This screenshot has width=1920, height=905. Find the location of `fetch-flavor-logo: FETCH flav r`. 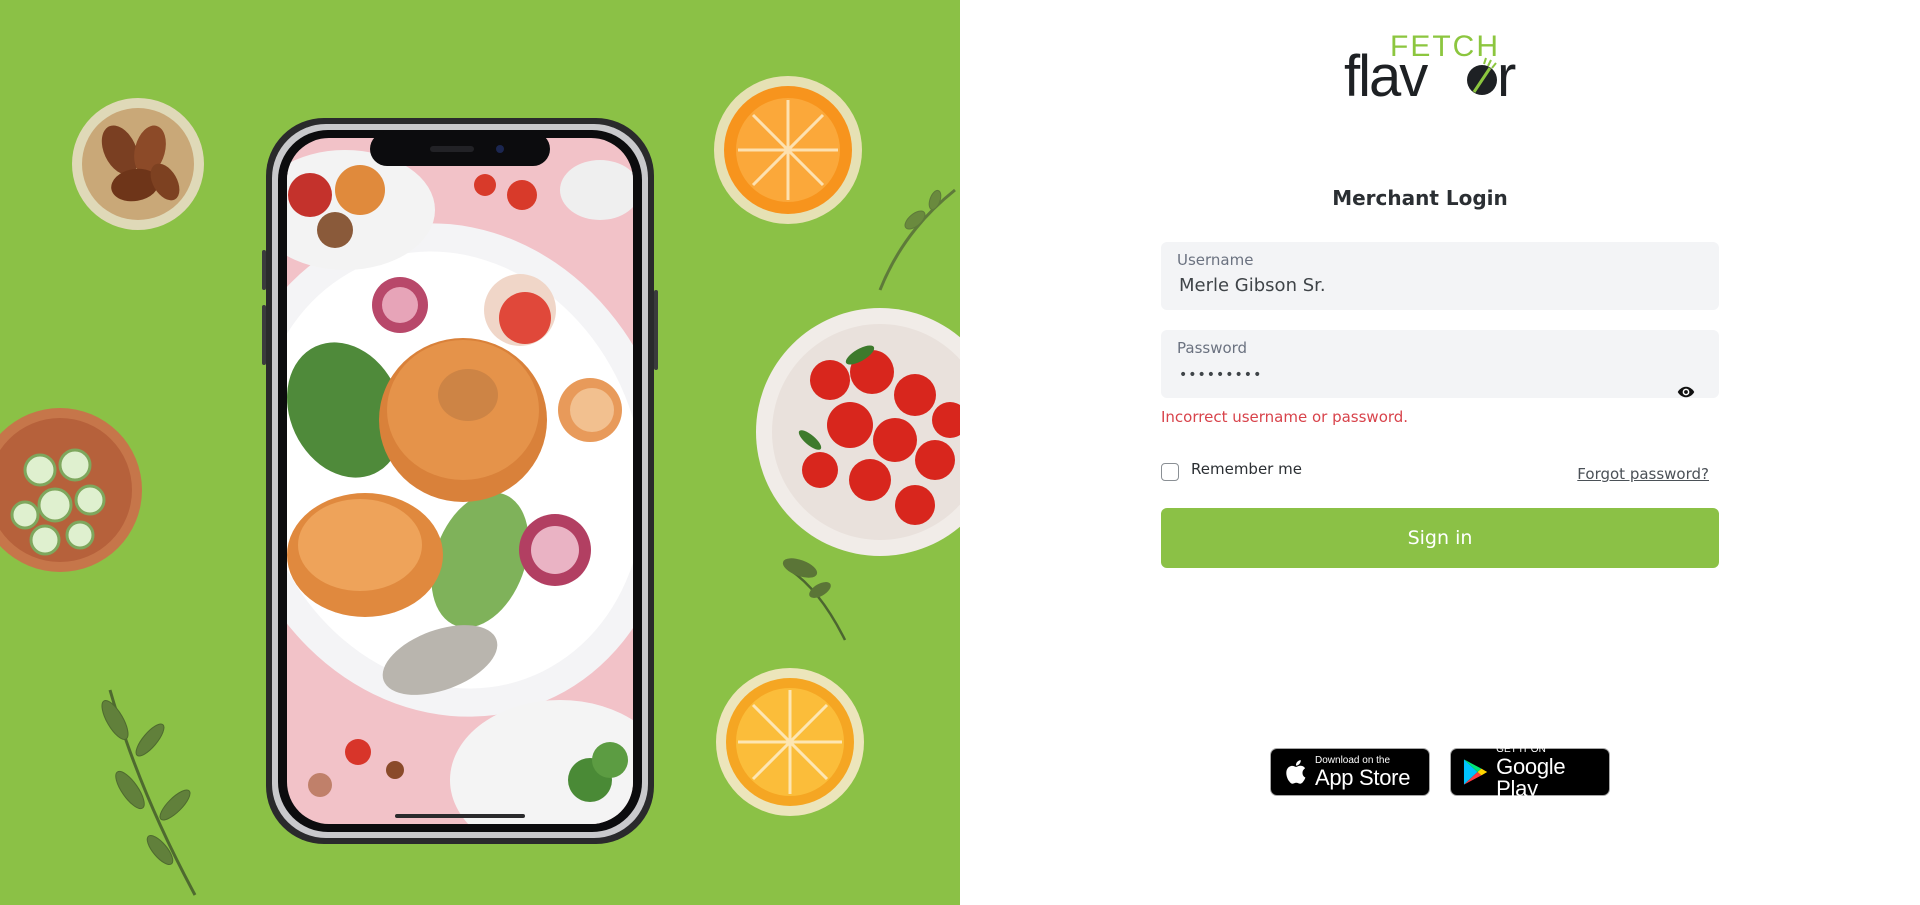

fetch-flavor-logo: FETCH flav r is located at coordinates (1430, 68).